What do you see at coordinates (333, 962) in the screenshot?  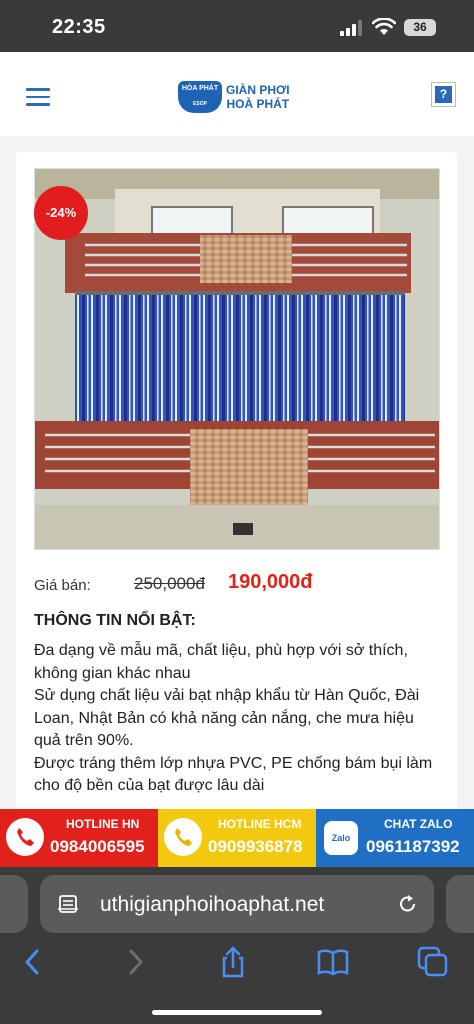 I see `bookmarks-icon` at bounding box center [333, 962].